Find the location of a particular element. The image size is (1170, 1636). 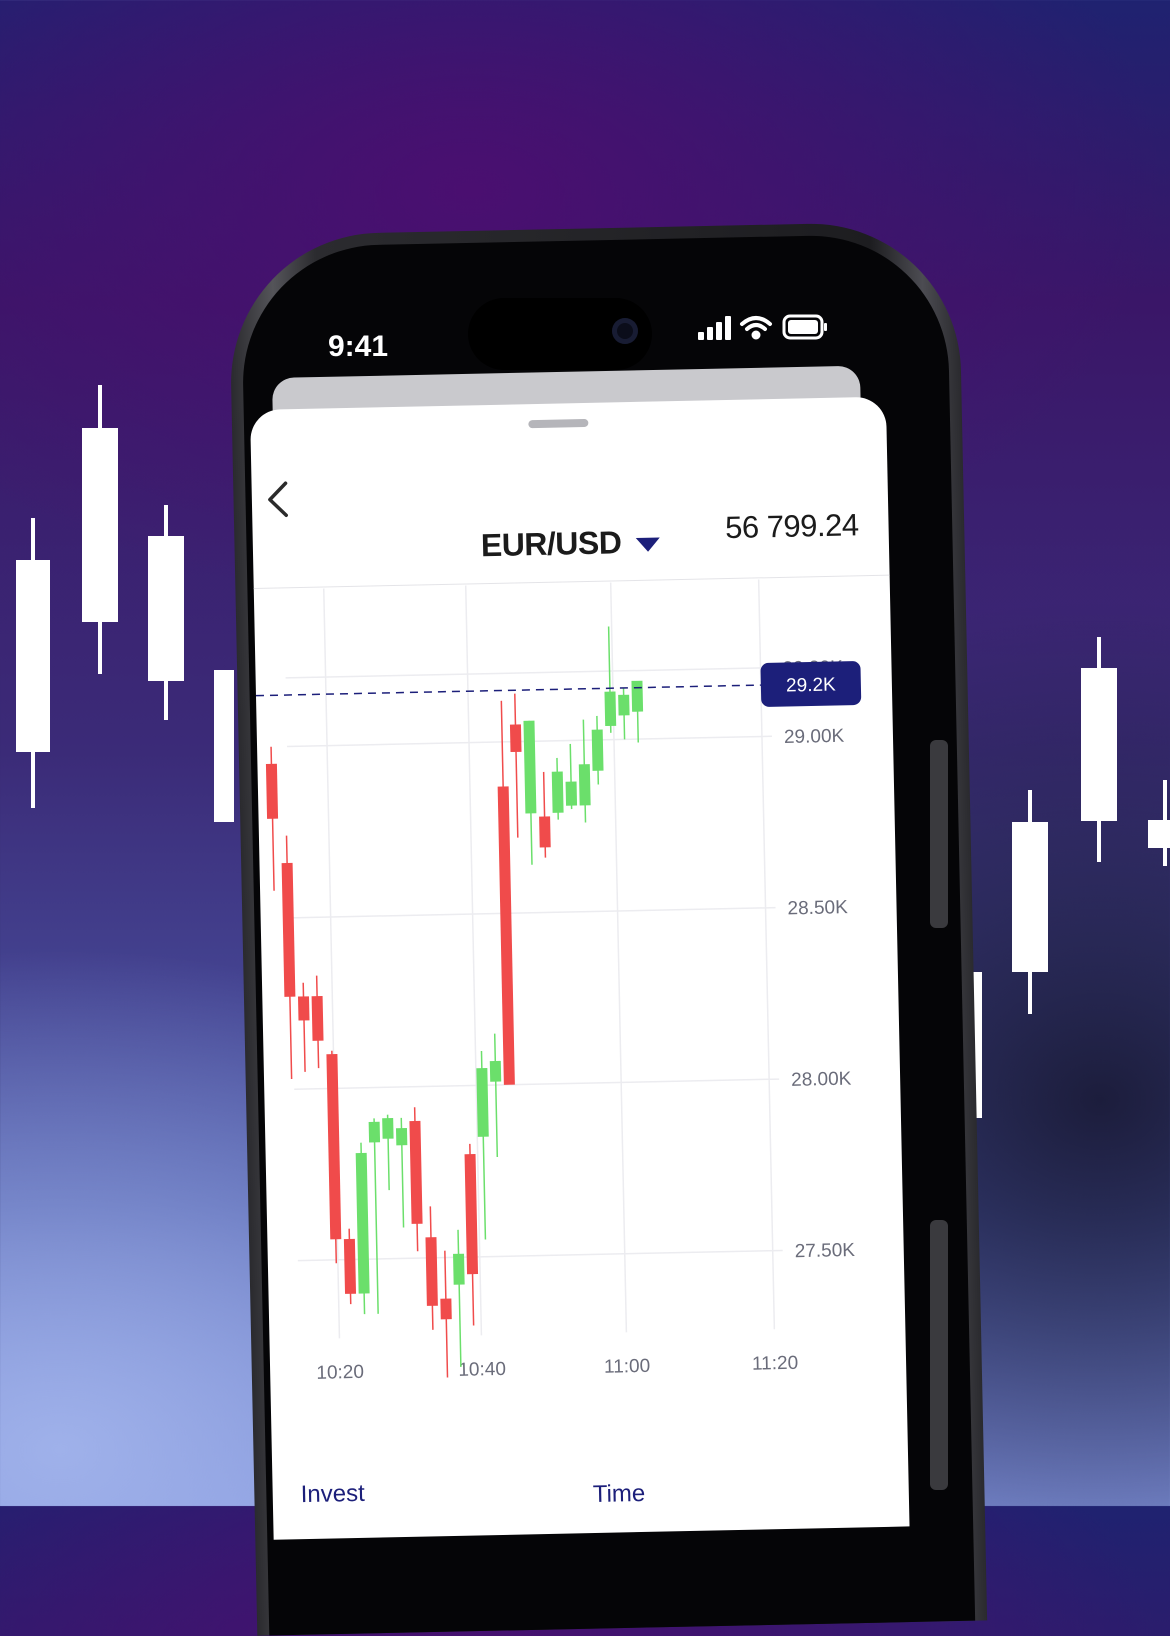

status-icons is located at coordinates (762, 327).